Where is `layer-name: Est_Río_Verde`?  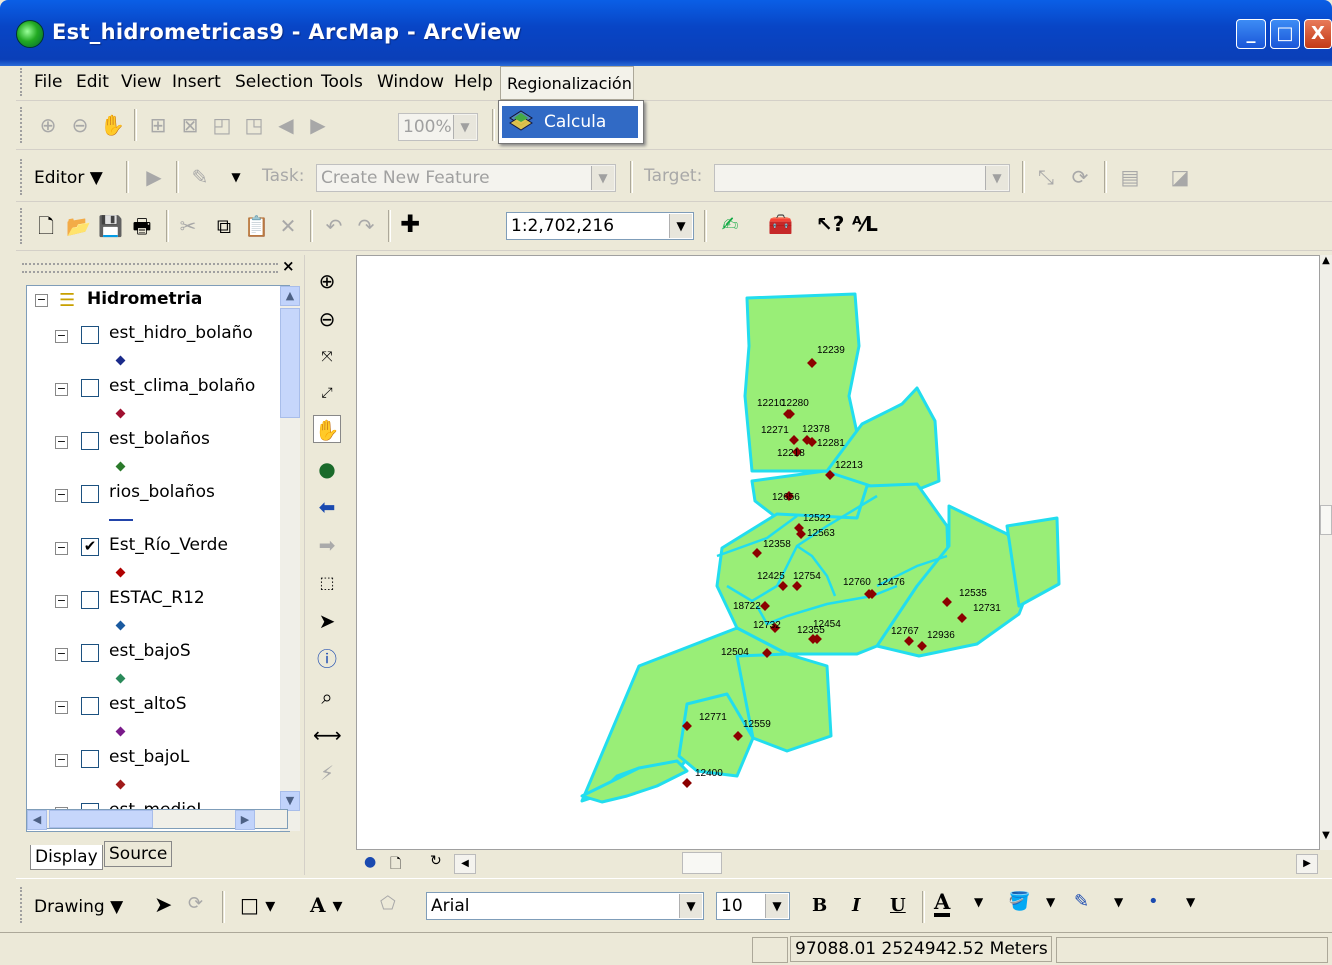
layer-name: Est_Río_Verde is located at coordinates (168, 545).